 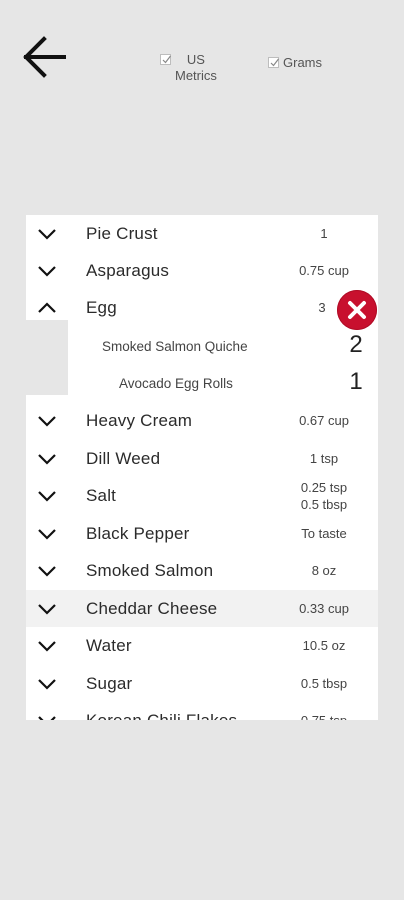 I want to click on ingredient-row: Smoked Salmon 8 oz, so click(x=202, y=570).